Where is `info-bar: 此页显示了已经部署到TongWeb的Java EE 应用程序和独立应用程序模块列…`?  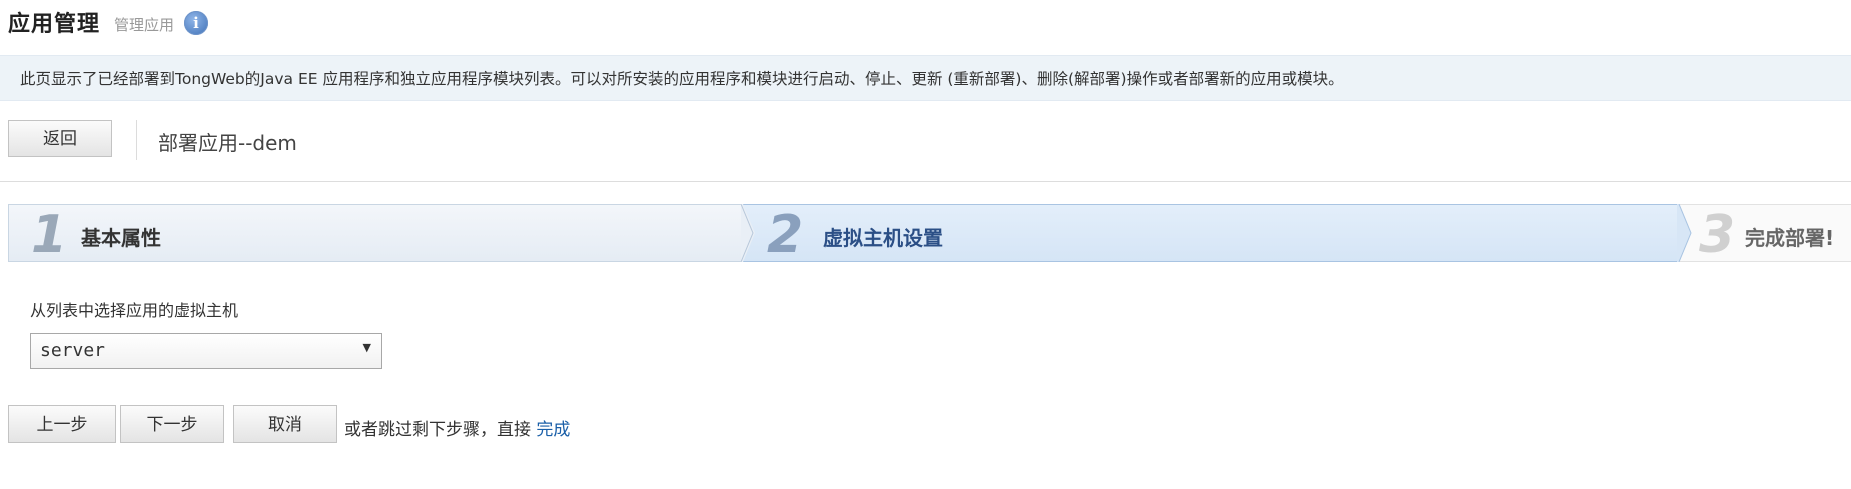 info-bar: 此页显示了已经部署到TongWeb的Java EE 应用程序和独立应用程序模块列… is located at coordinates (925, 78).